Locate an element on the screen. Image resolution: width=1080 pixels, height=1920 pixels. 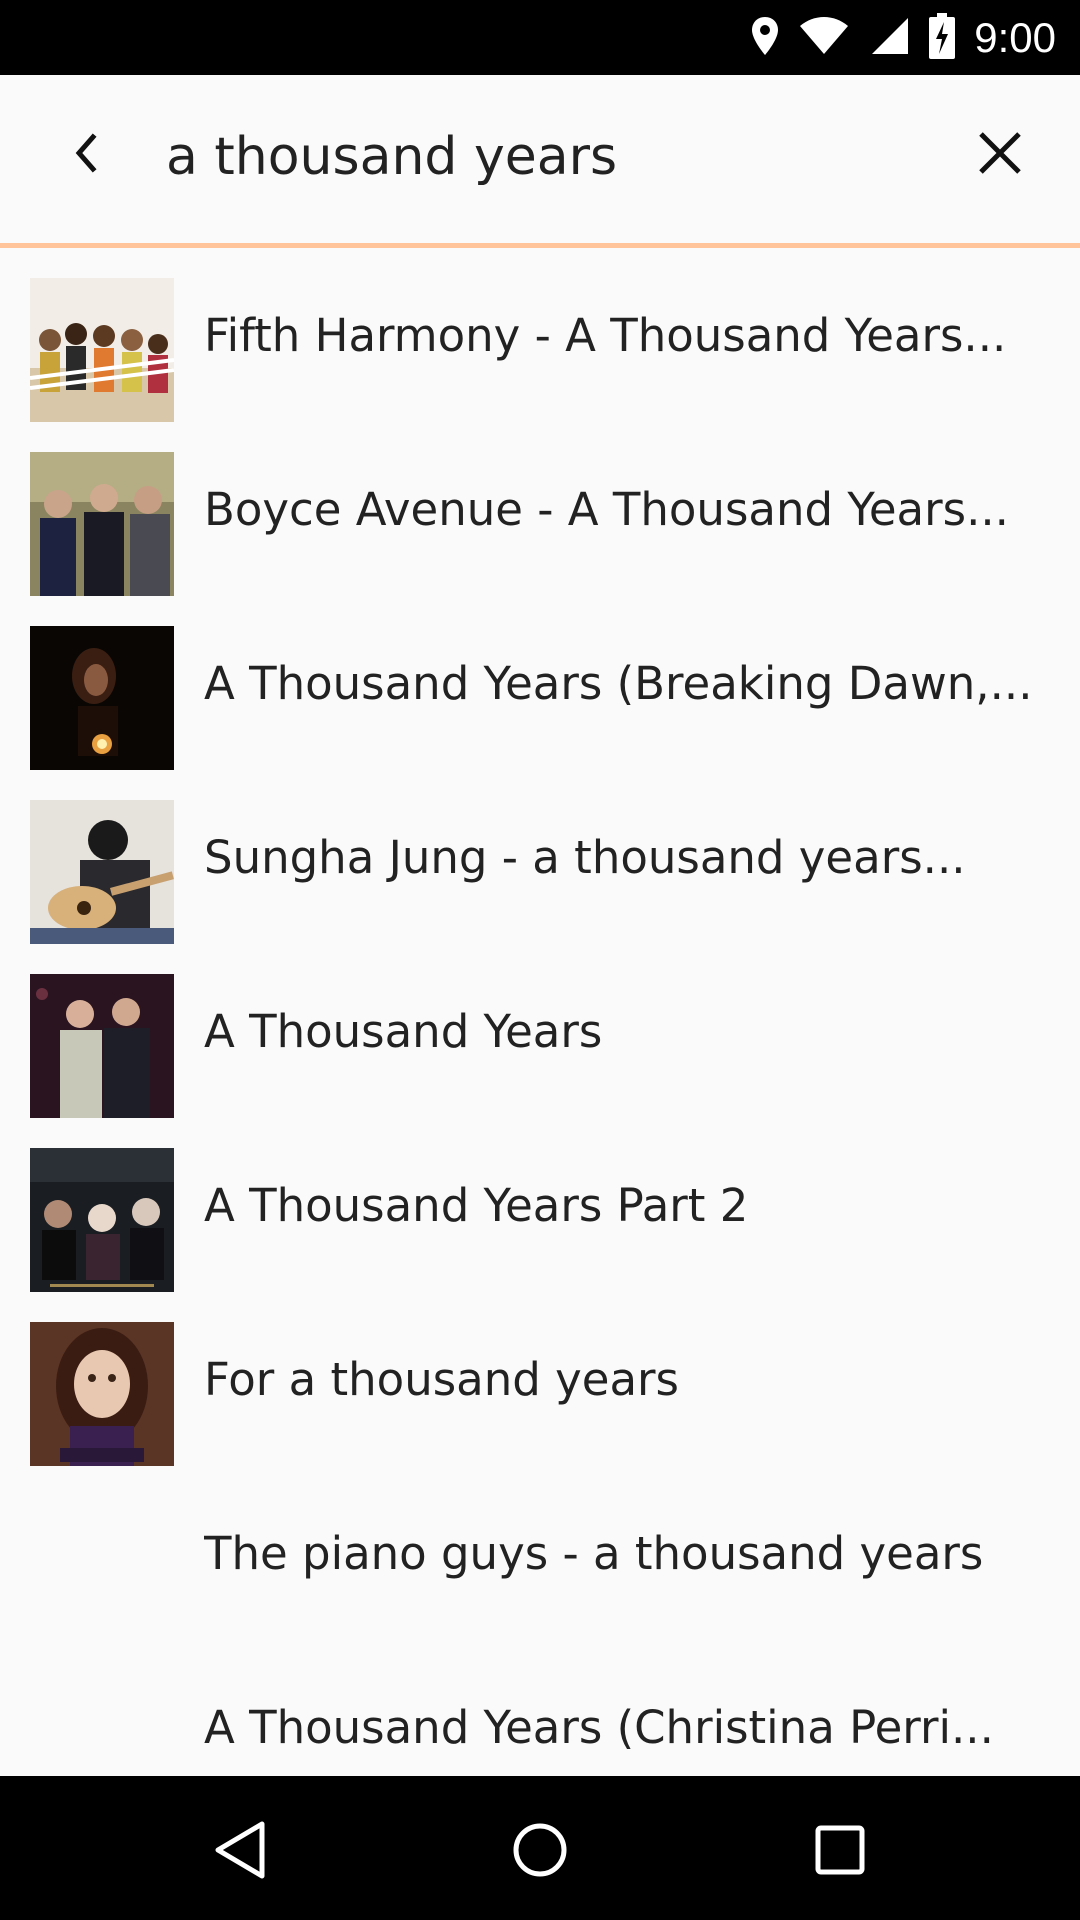
nav-recents-button is located at coordinates (840, 1852).